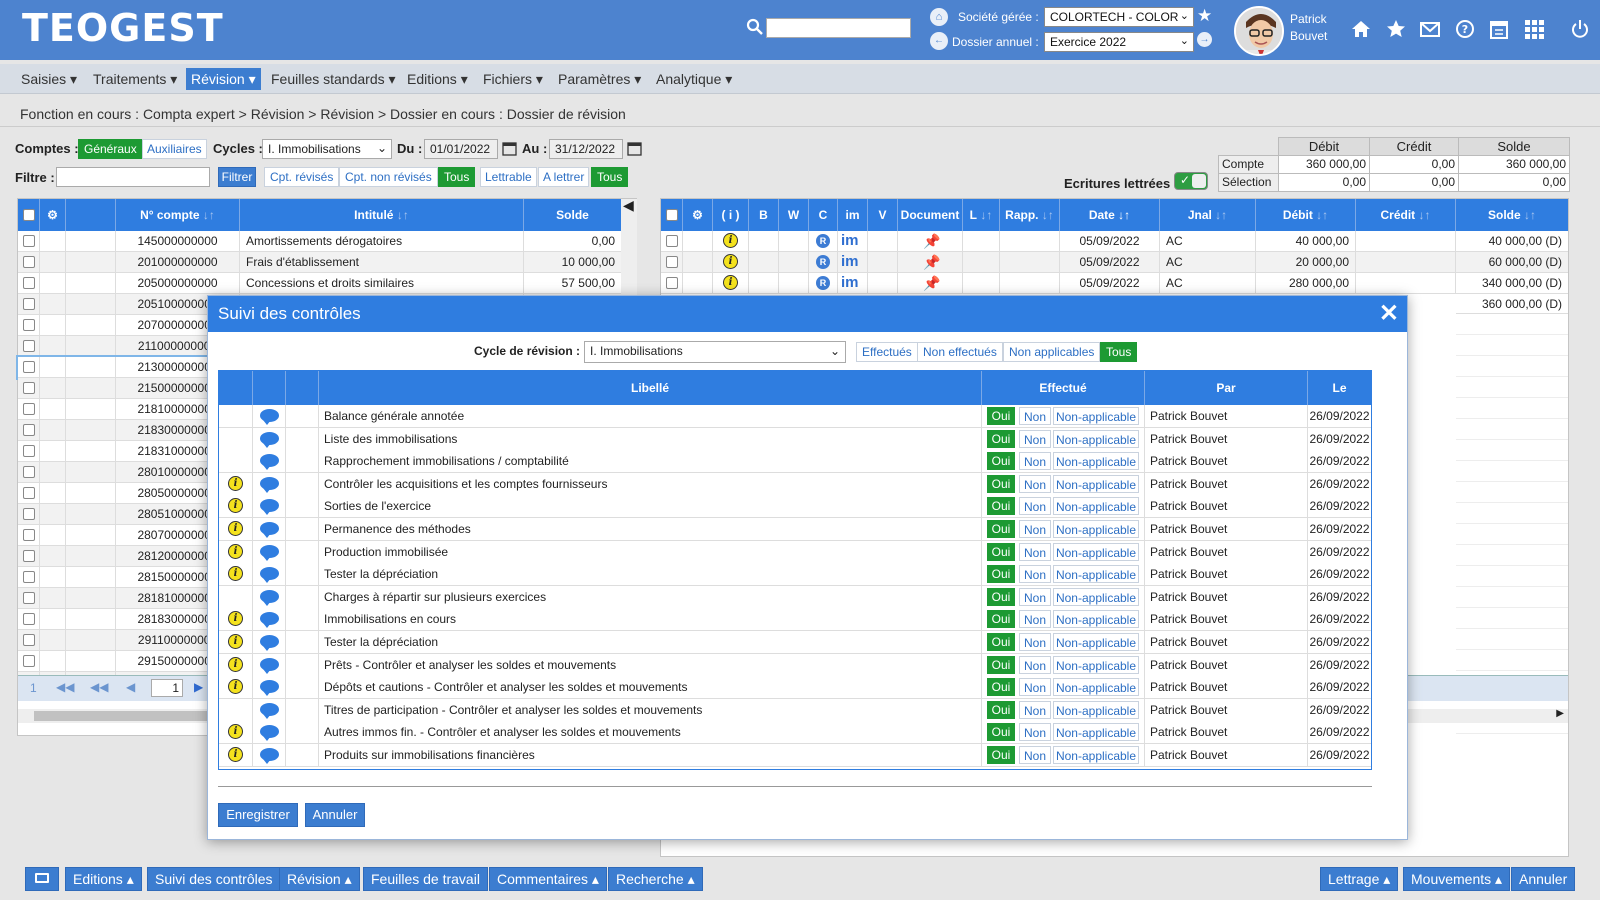 The height and width of the screenshot is (900, 1600). I want to click on menu-parametres: Paramètres ▾, so click(599, 79).